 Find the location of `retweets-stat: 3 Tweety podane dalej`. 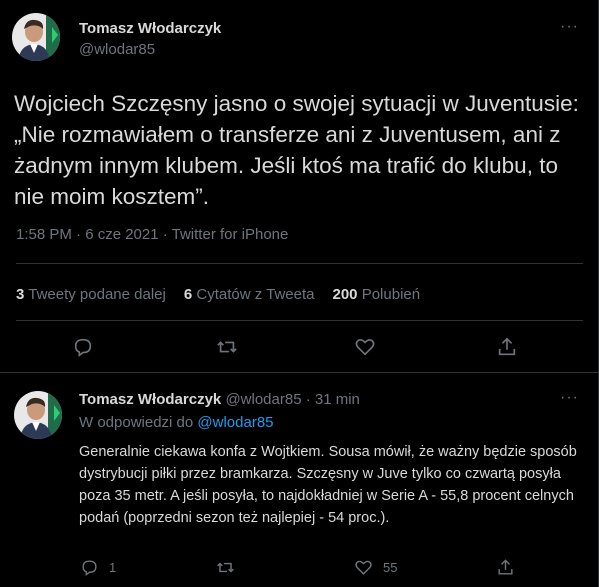

retweets-stat: 3 Tweety podane dalej is located at coordinates (91, 294).